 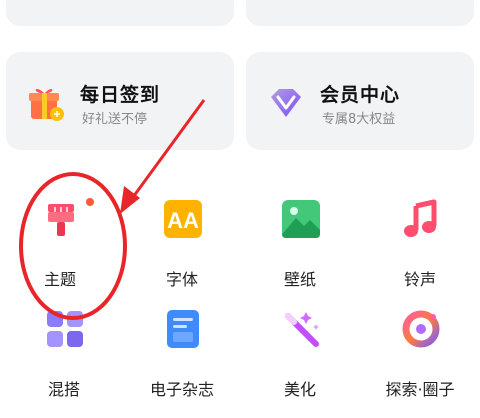 I want to click on magic-wand-icon, so click(x=302, y=329).